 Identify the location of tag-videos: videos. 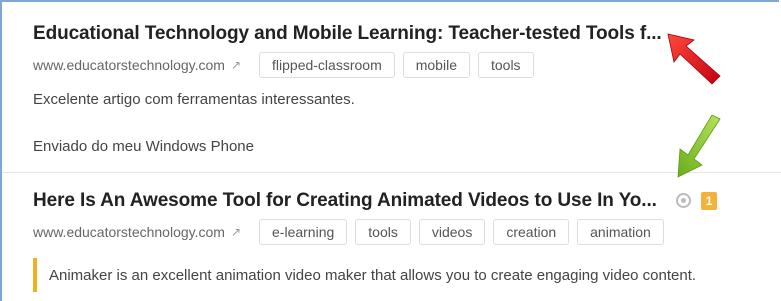
(452, 232).